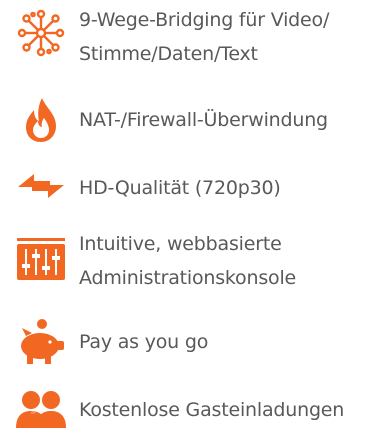 This screenshot has width=374, height=436. Describe the element at coordinates (41, 119) in the screenshot. I see `flame-icon` at that location.